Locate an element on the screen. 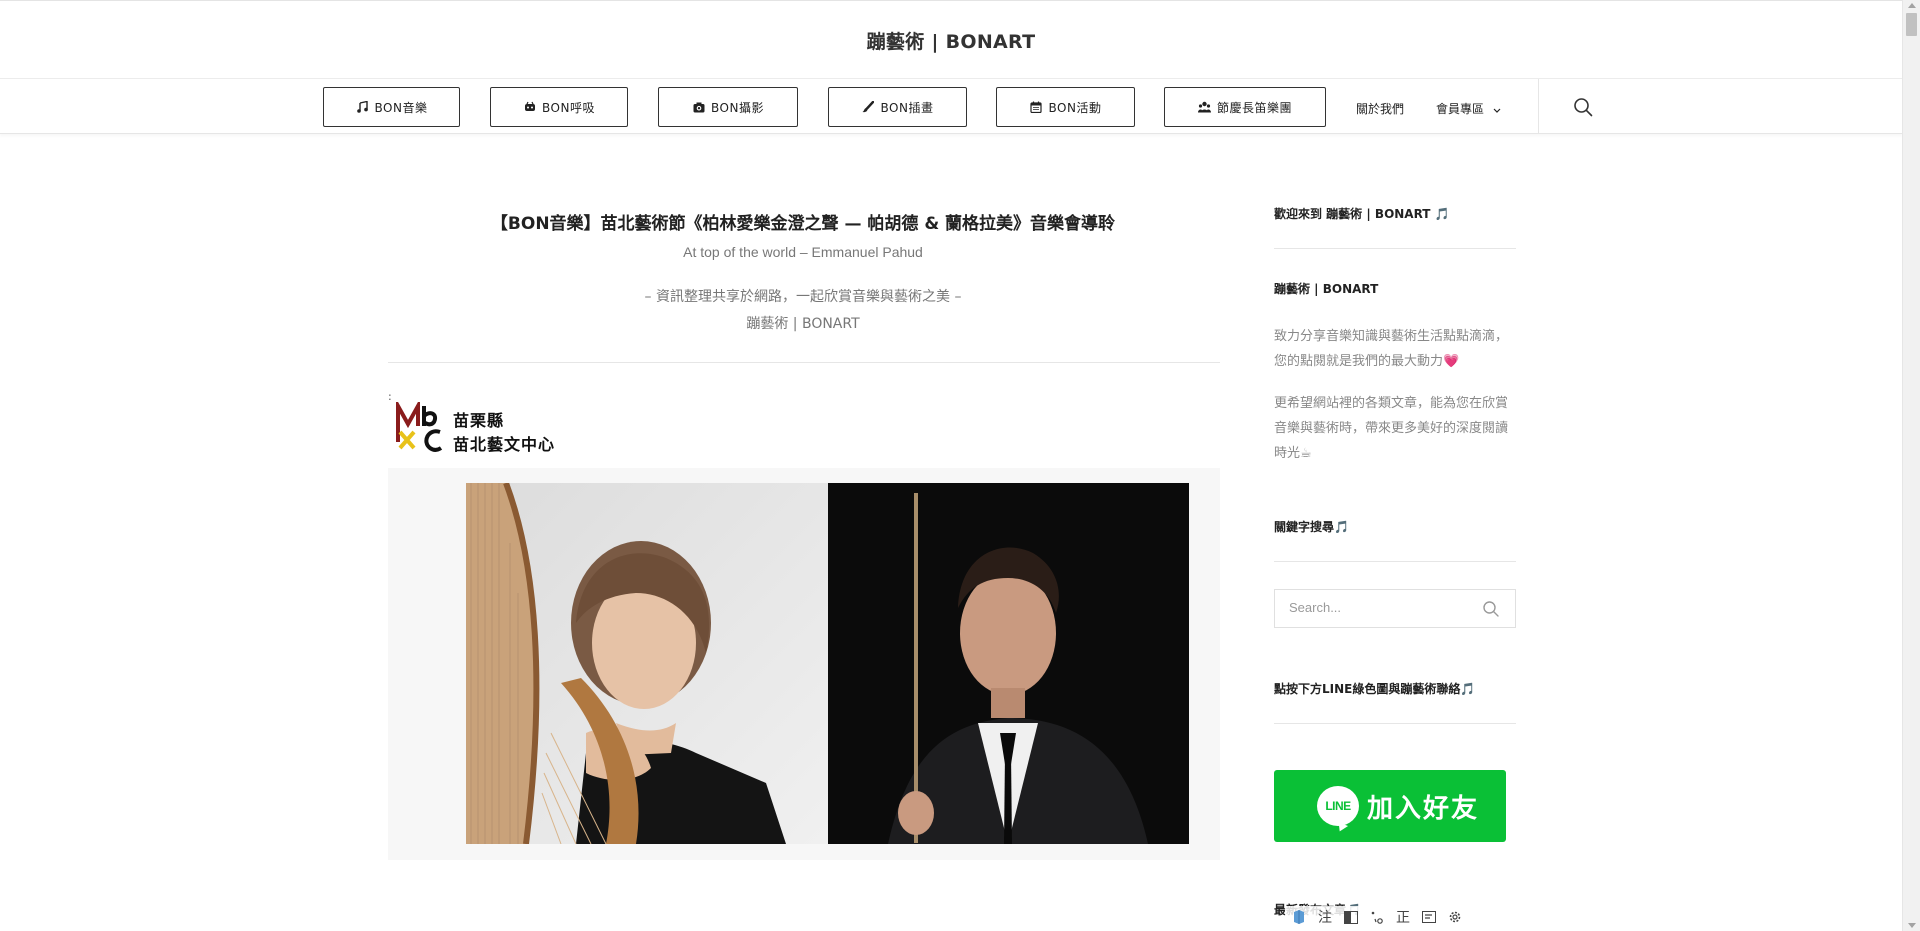  nav-button-illustration: BON插畫 is located at coordinates (897, 107).